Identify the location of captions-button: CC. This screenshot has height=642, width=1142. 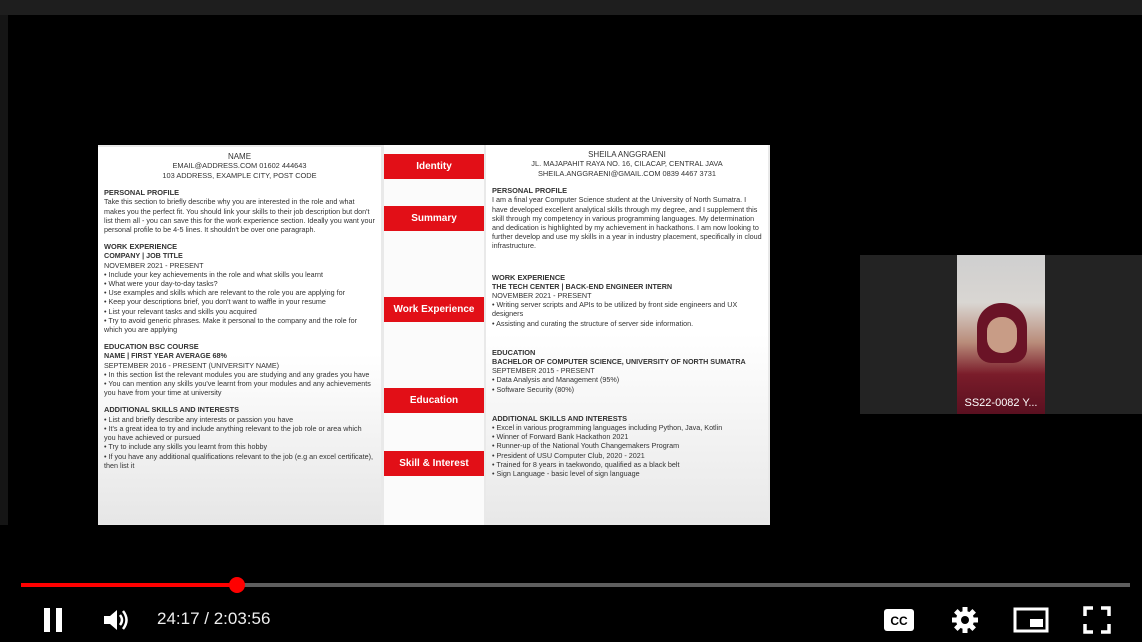
(899, 620).